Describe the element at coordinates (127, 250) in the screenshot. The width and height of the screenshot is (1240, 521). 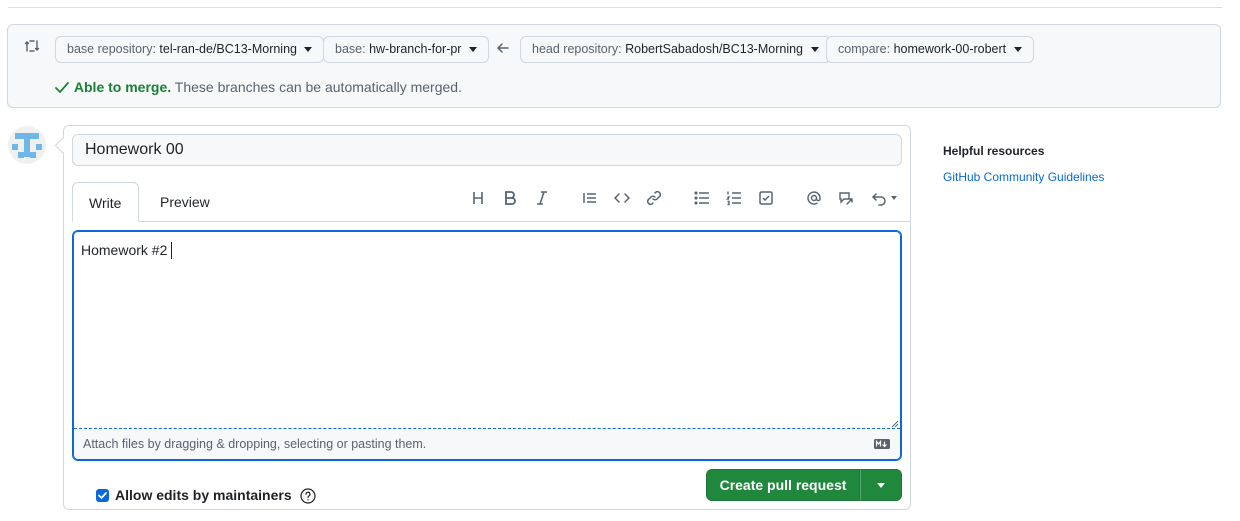
I see `body-textarea: Homework #2` at that location.